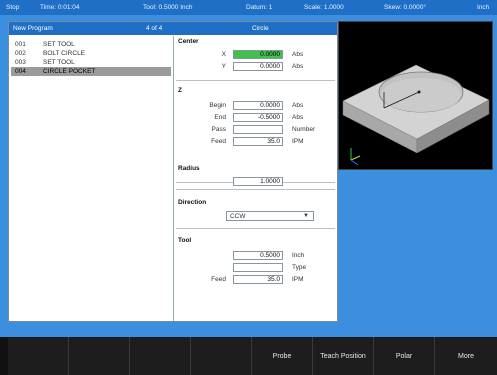 This screenshot has width=497, height=375. I want to click on radius-section: Radius 1.0000, so click(255, 173).